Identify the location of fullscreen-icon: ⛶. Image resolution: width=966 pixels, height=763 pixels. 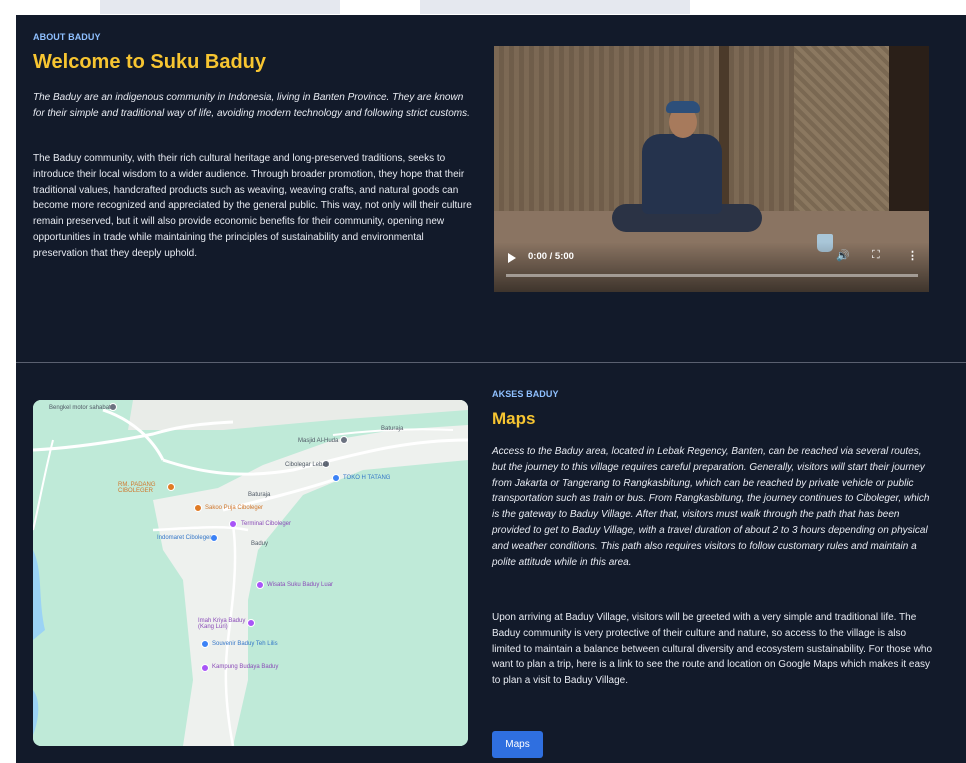
(876, 255).